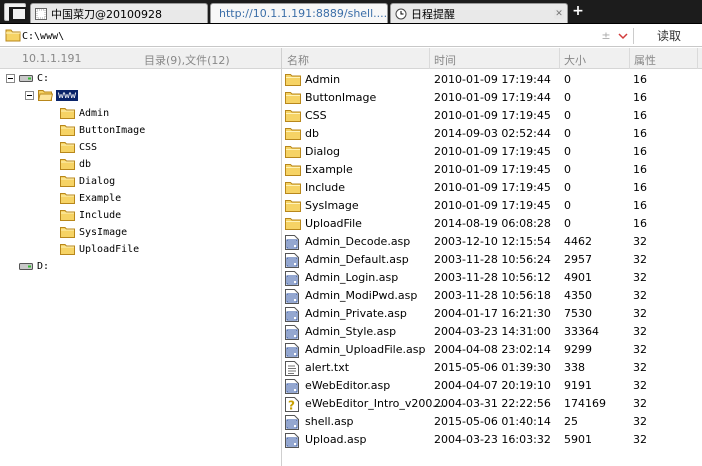  Describe the element at coordinates (87, 181) in the screenshot. I see `tree-item-folder: Dialog` at that location.